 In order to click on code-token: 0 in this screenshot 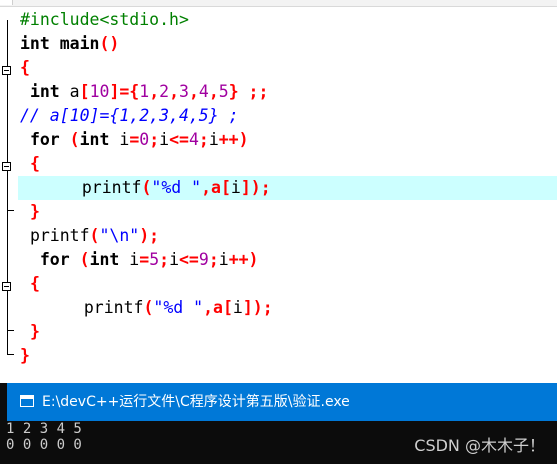, I will do `click(144, 139)`.